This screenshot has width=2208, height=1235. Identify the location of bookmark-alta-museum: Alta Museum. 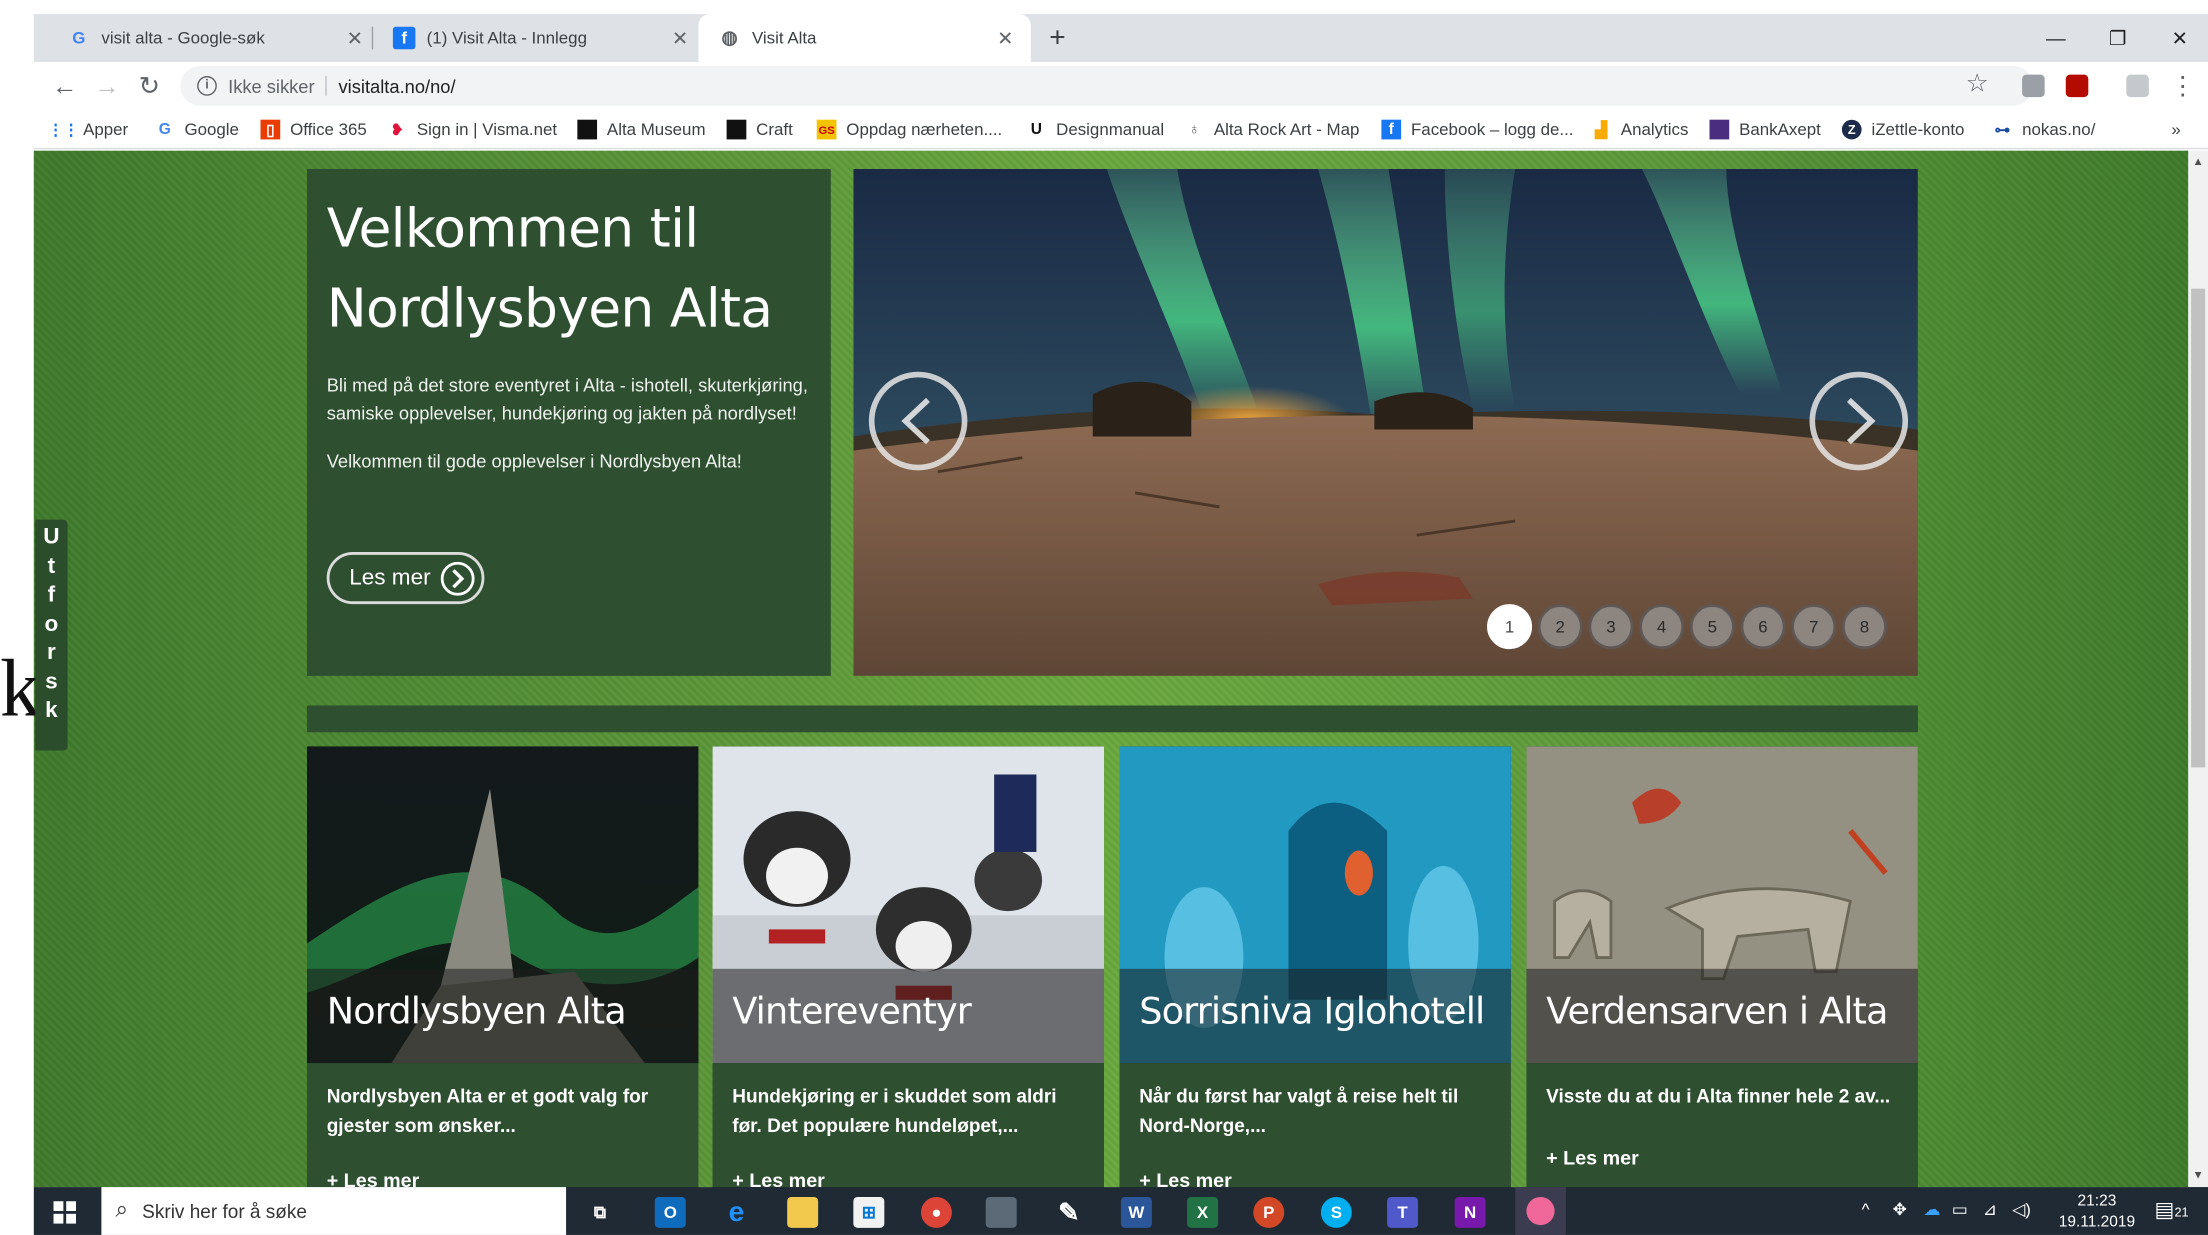
(641, 129).